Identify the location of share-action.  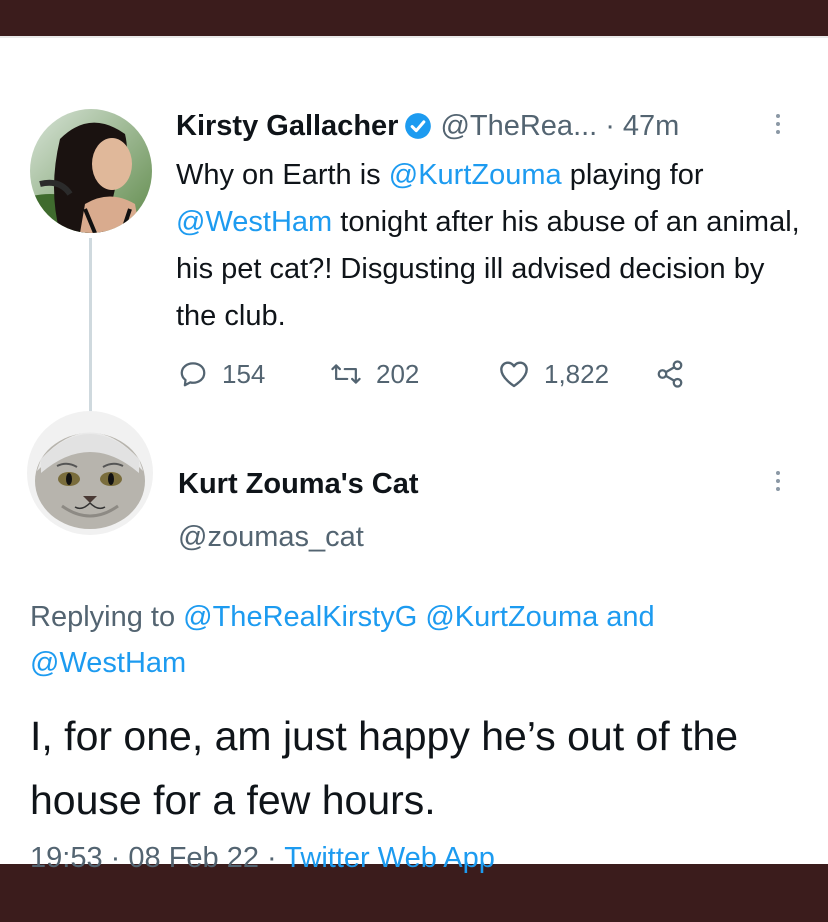
(670, 374).